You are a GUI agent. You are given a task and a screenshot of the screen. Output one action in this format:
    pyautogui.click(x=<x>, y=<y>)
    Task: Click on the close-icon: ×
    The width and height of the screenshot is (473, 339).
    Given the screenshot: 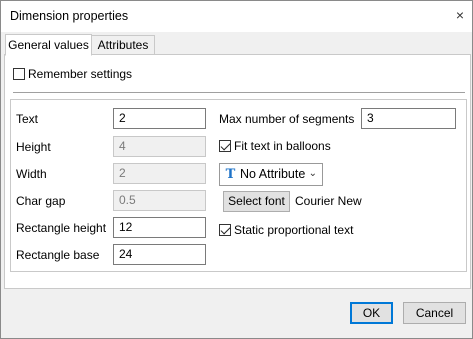 What is the action you would take?
    pyautogui.click(x=460, y=15)
    